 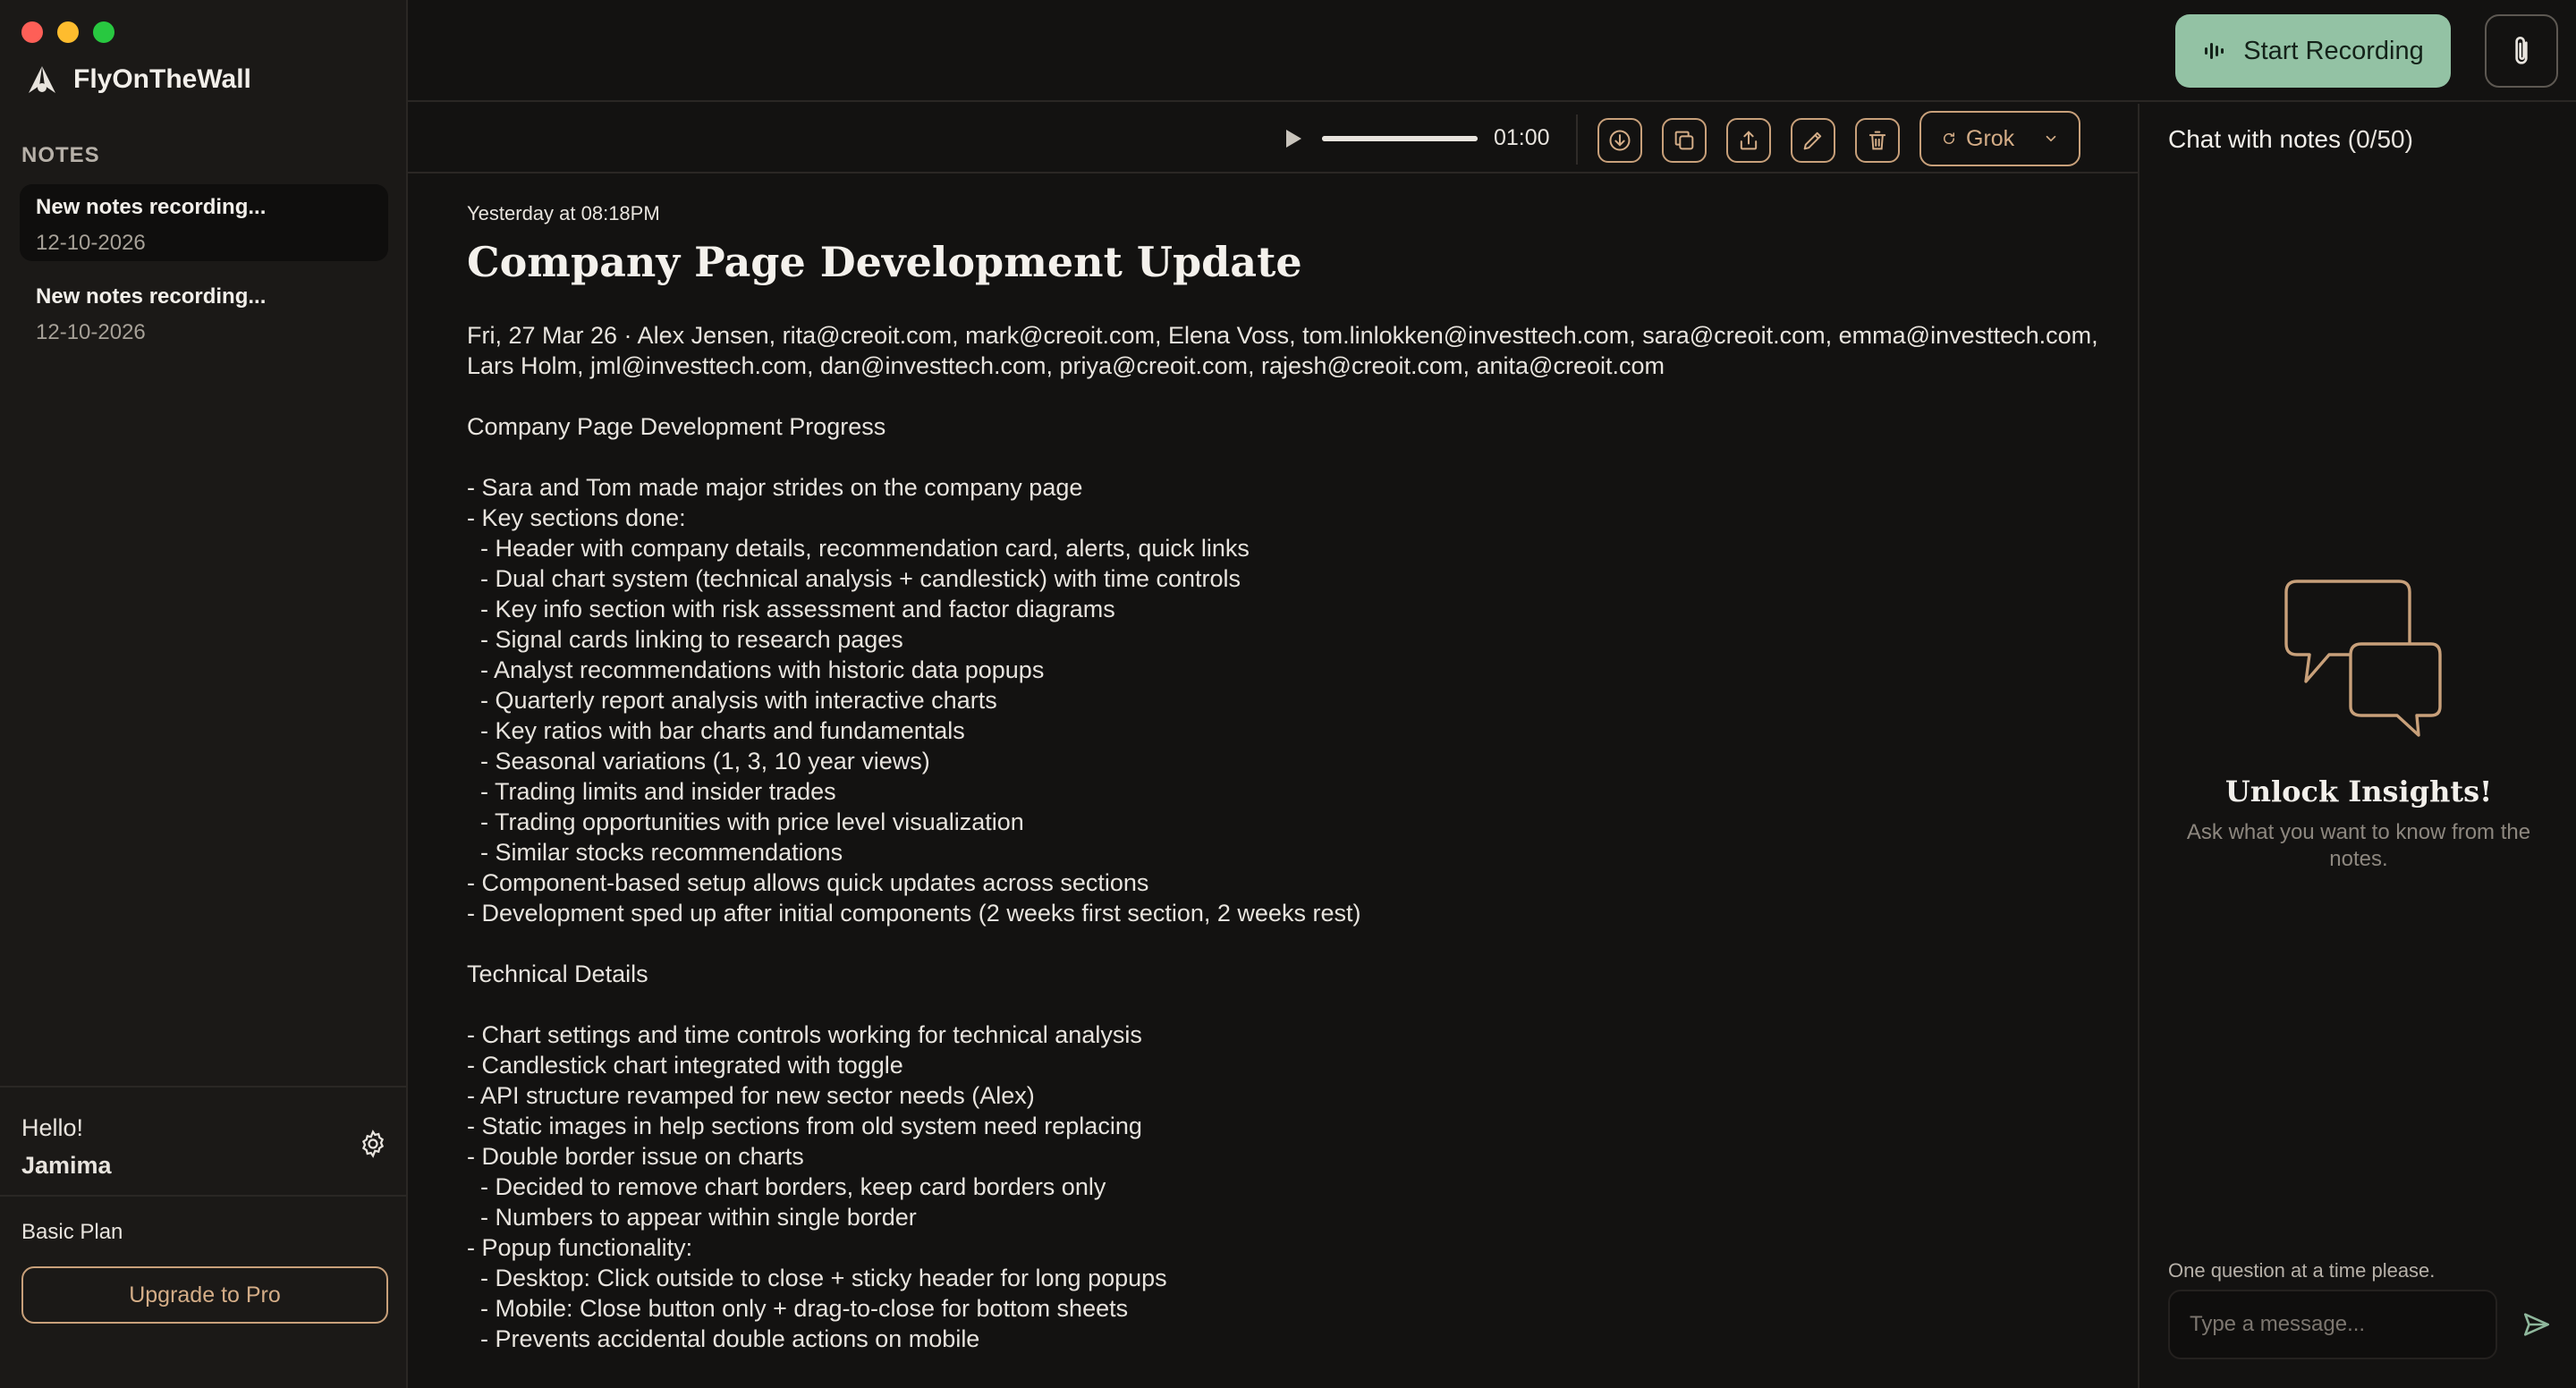 I want to click on send-button, so click(x=2537, y=1326).